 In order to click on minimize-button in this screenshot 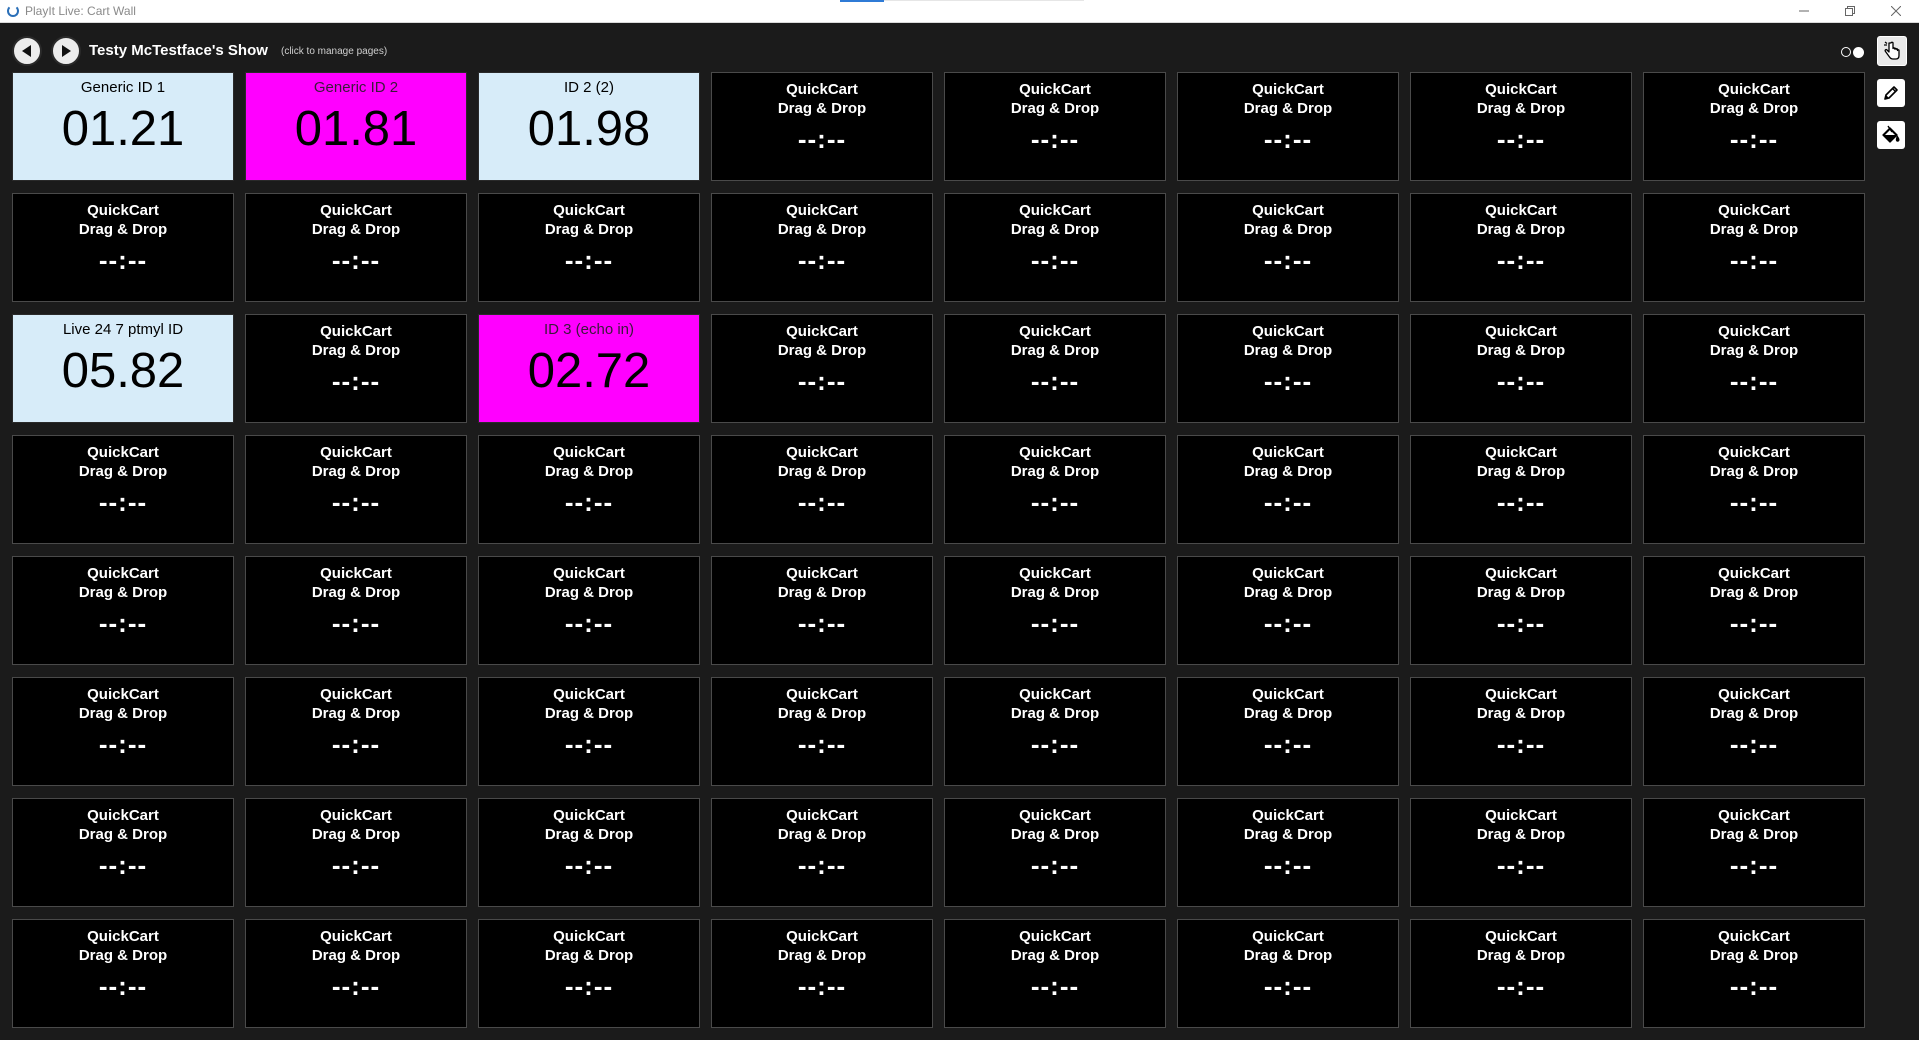, I will do `click(1804, 11)`.